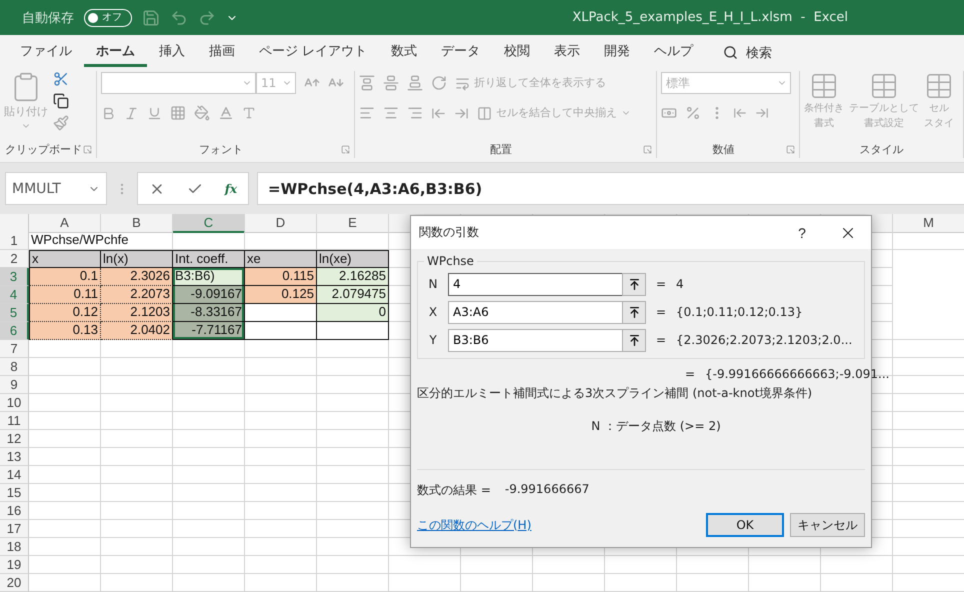 This screenshot has height=592, width=964. I want to click on column-header: E, so click(353, 223).